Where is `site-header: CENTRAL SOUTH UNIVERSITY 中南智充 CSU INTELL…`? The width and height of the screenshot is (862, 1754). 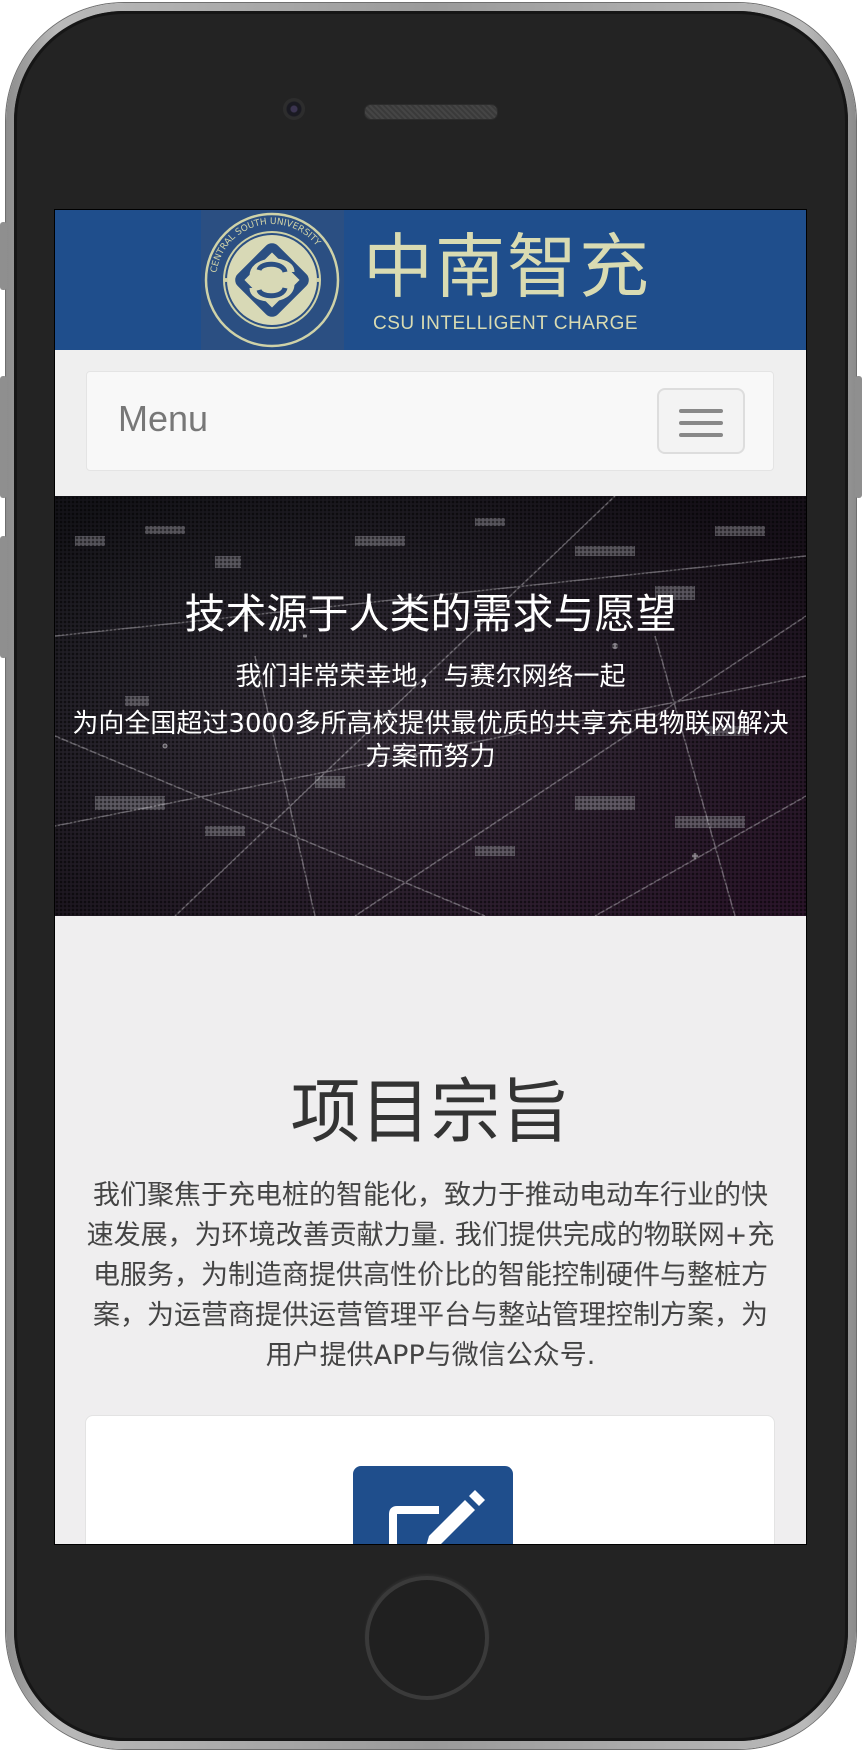 site-header: CENTRAL SOUTH UNIVERSITY 中南智充 CSU INTELL… is located at coordinates (430, 280).